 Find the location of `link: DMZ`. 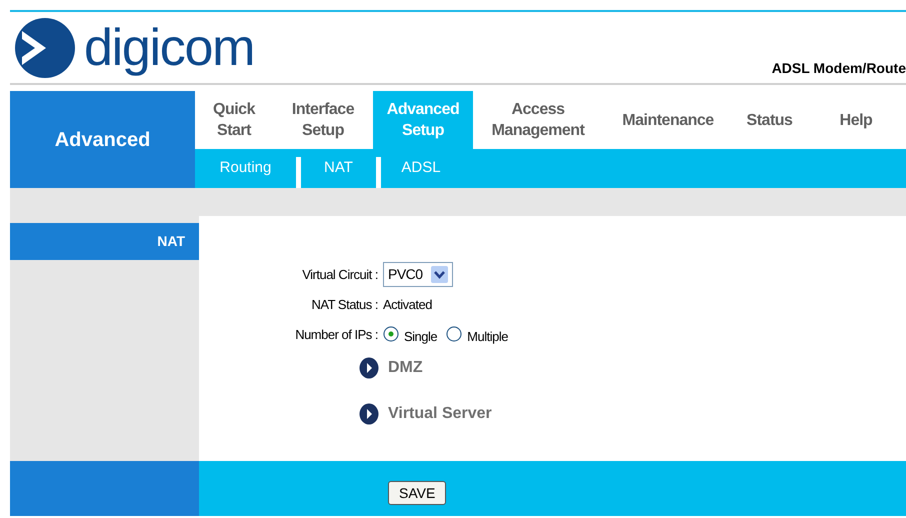

link: DMZ is located at coordinates (405, 368).